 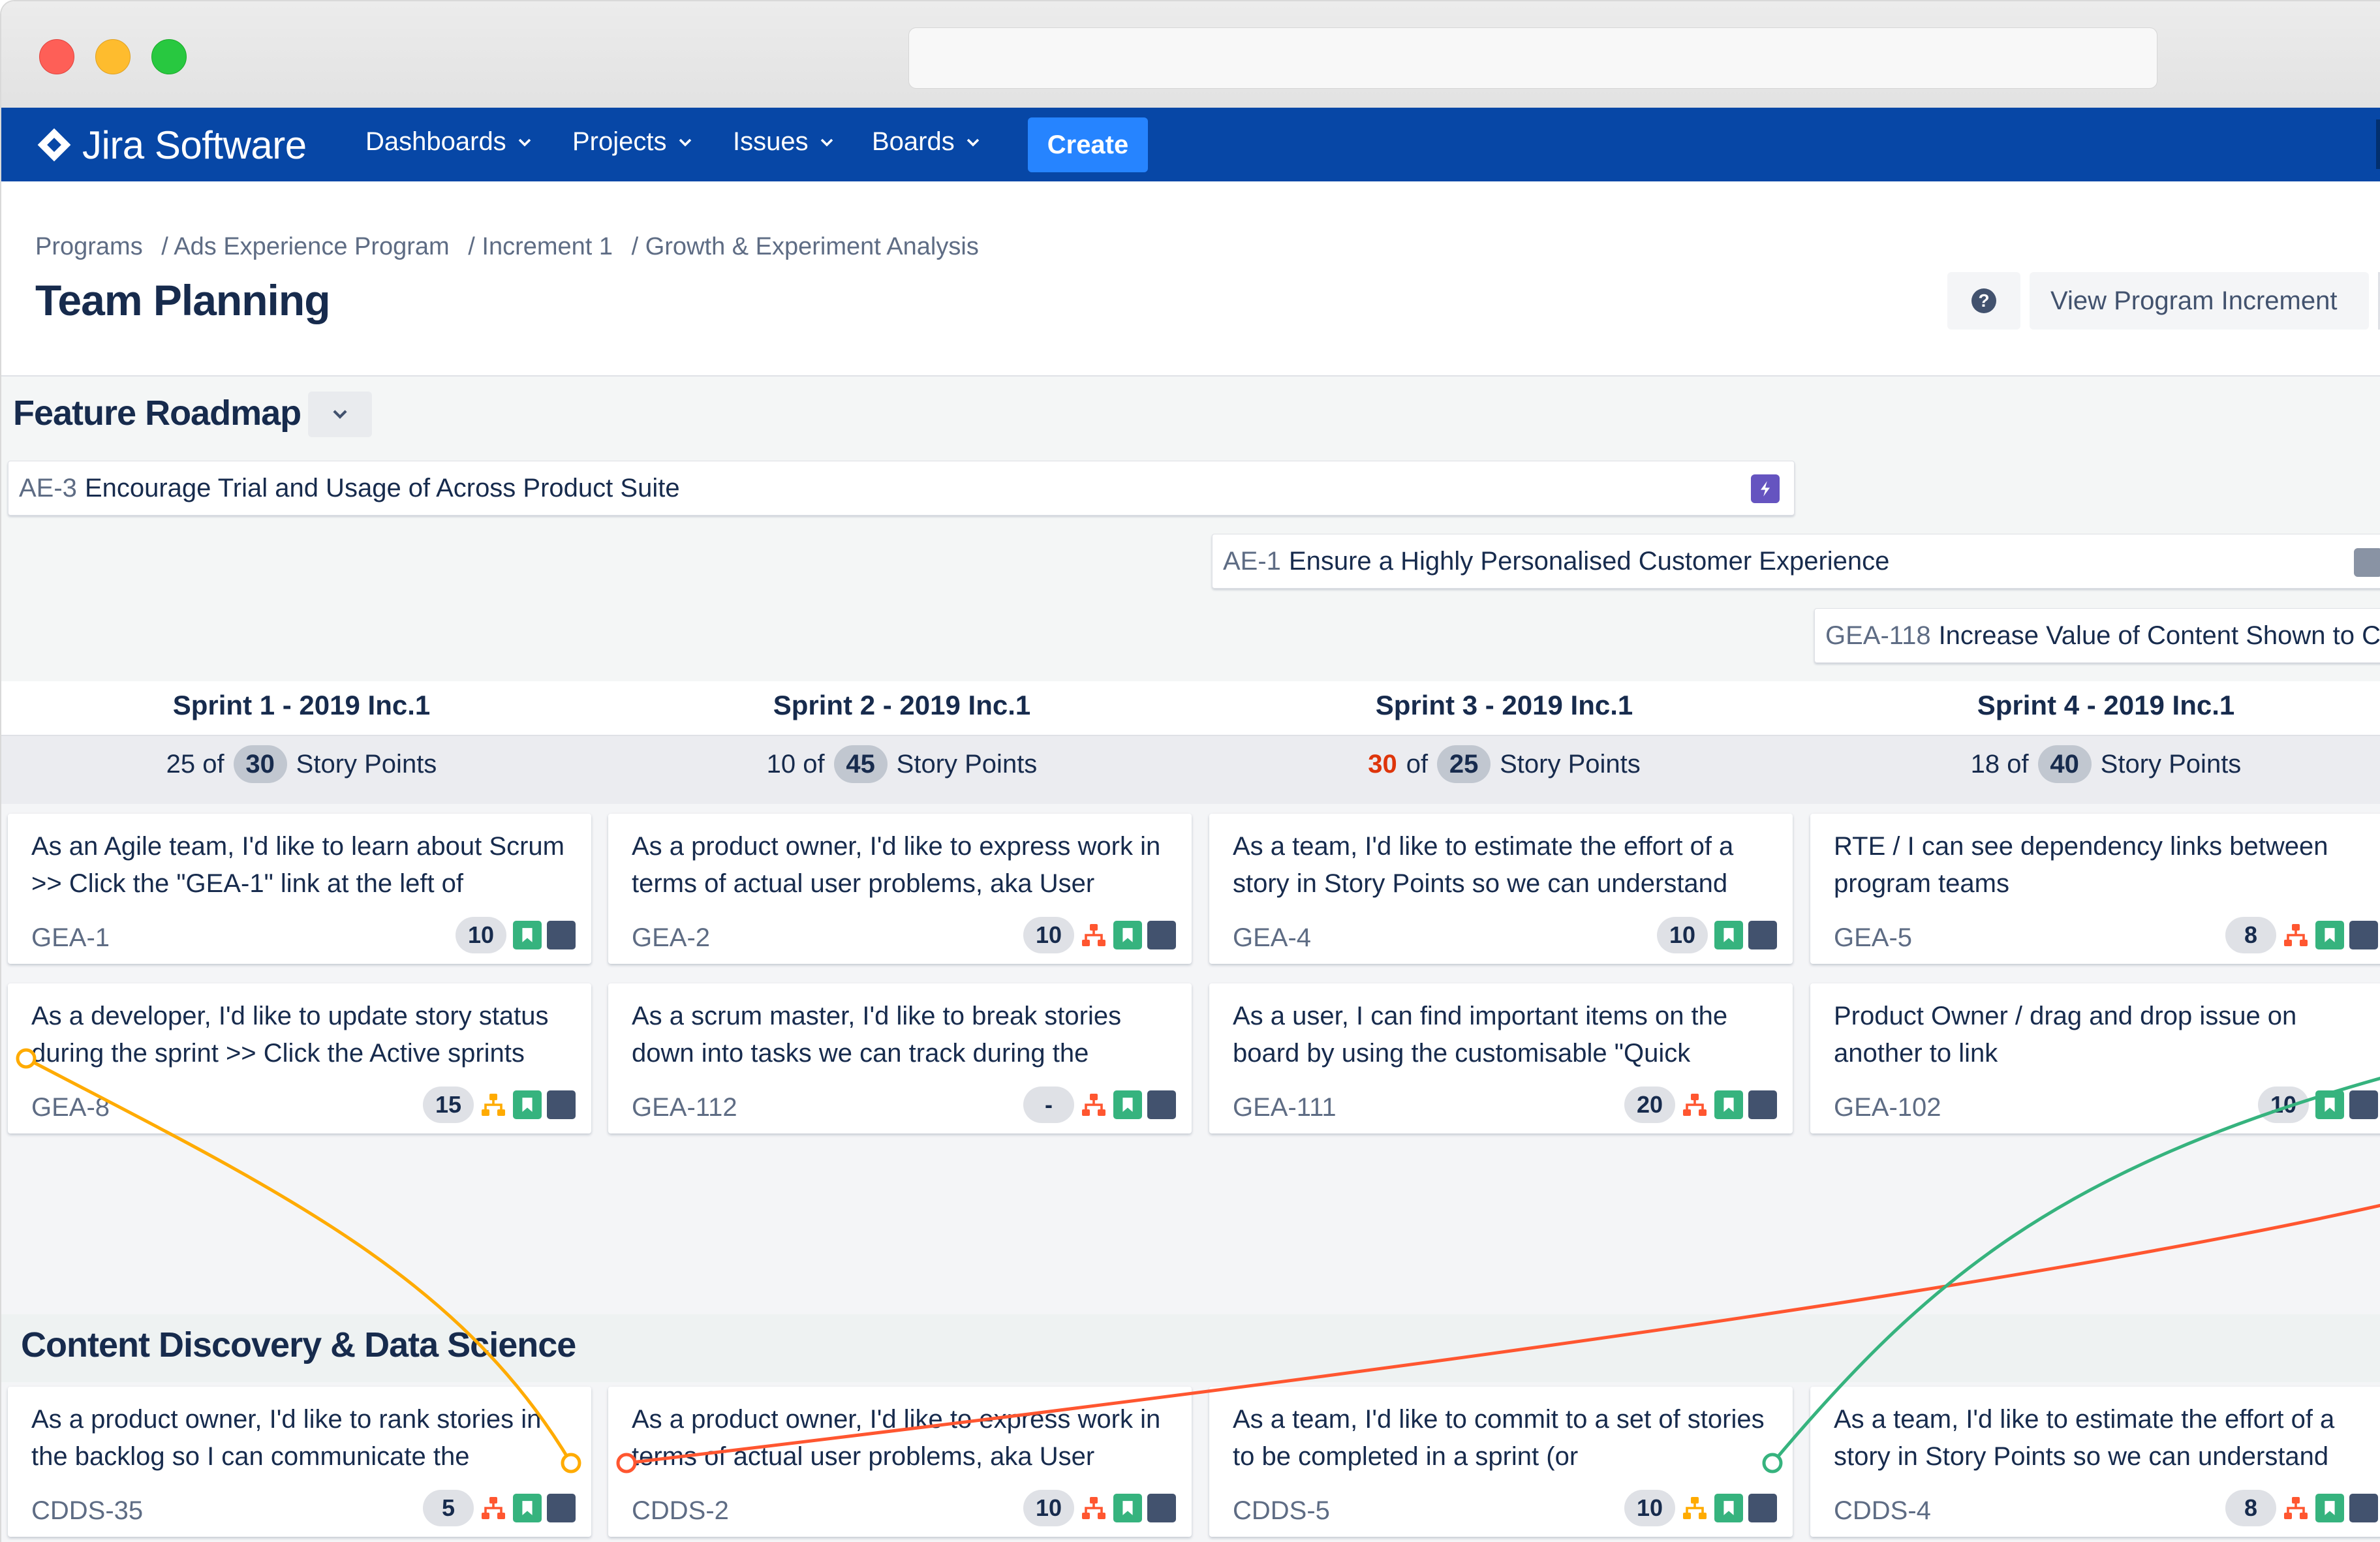 I want to click on feature-key: AE-1, so click(x=1252, y=561).